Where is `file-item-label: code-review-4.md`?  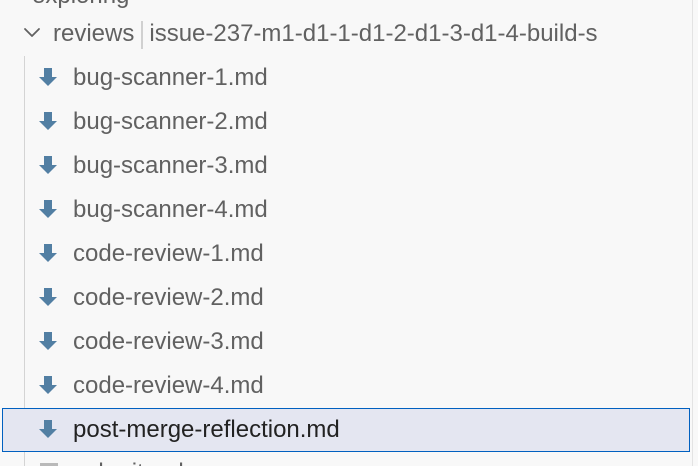
file-item-label: code-review-4.md is located at coordinates (168, 385).